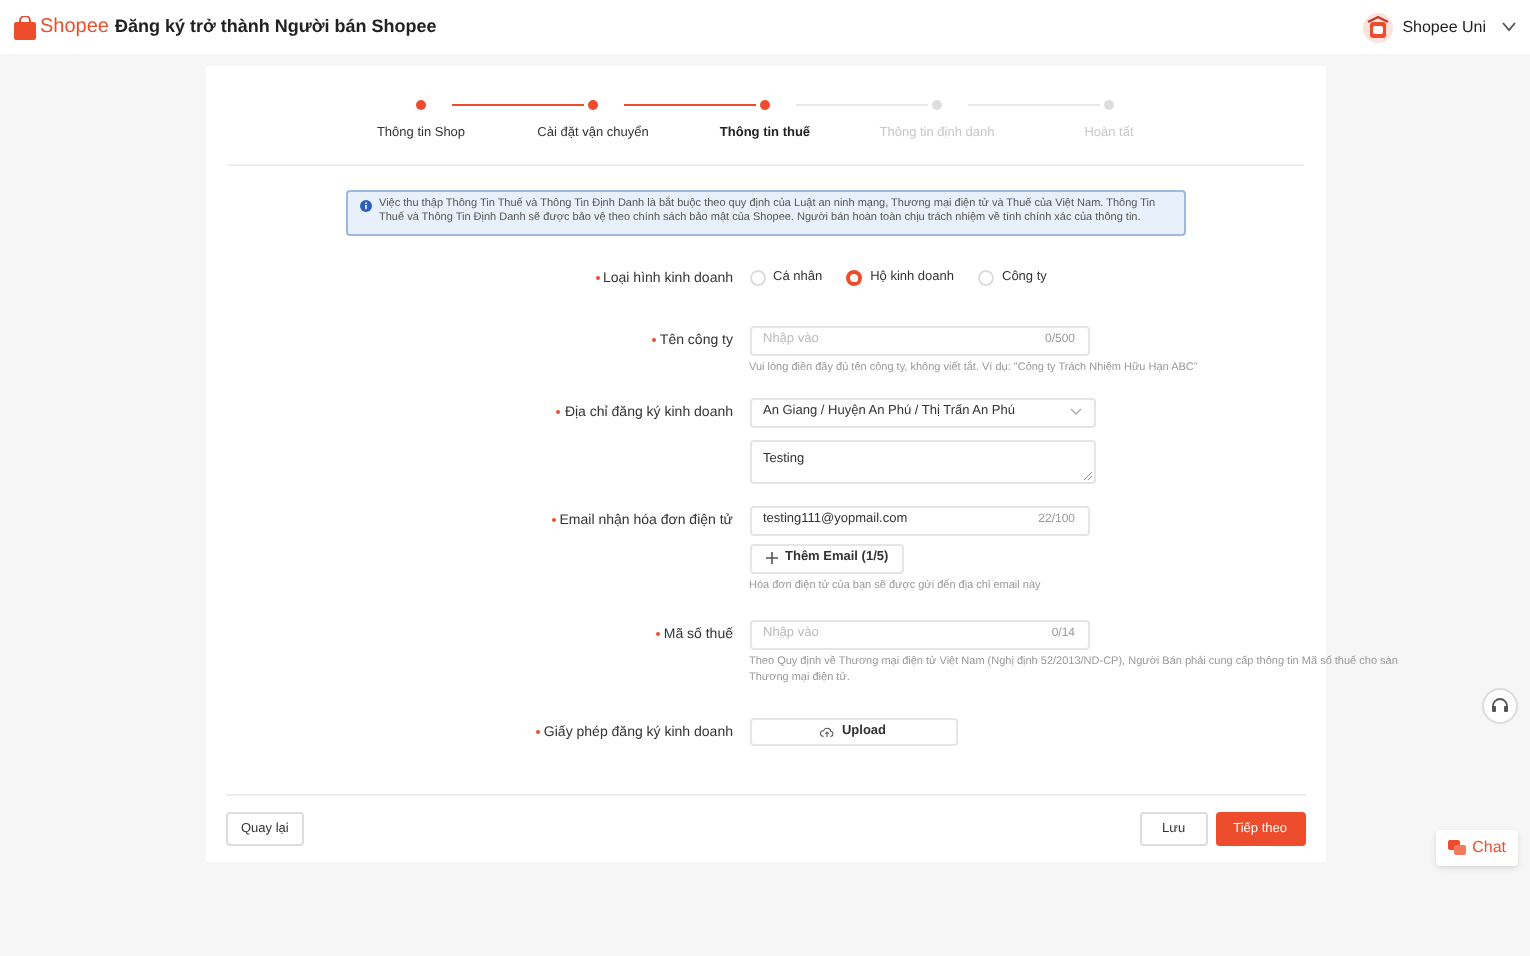 This screenshot has width=1530, height=956. Describe the element at coordinates (826, 731) in the screenshot. I see `cloud-upload-icon` at that location.